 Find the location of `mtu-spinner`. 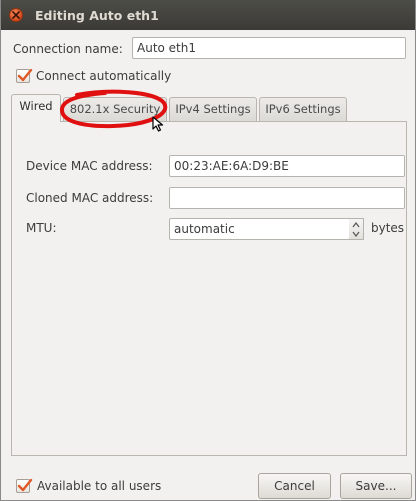

mtu-spinner is located at coordinates (356, 229).